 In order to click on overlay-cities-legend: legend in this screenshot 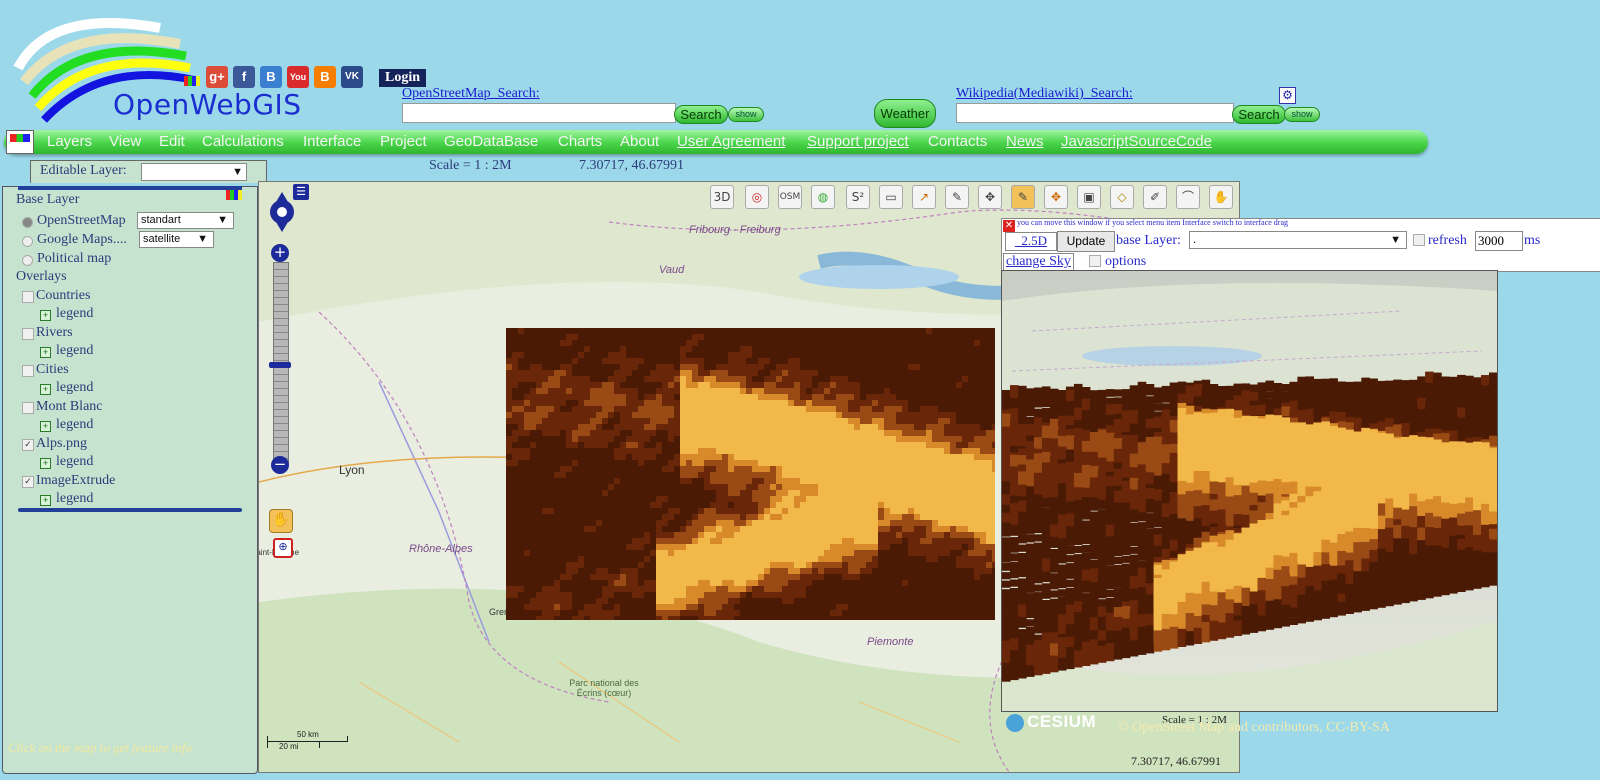, I will do `click(74, 388)`.